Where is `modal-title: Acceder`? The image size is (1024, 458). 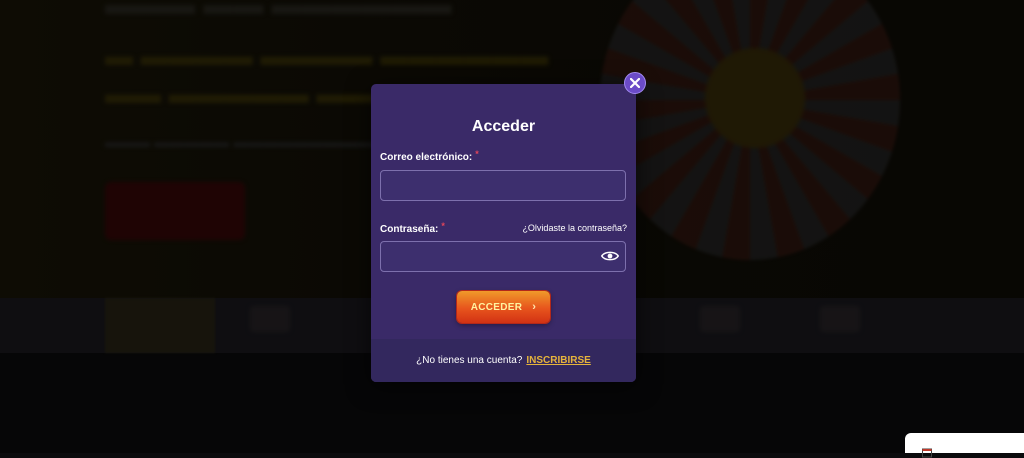
modal-title: Acceder is located at coordinates (503, 126).